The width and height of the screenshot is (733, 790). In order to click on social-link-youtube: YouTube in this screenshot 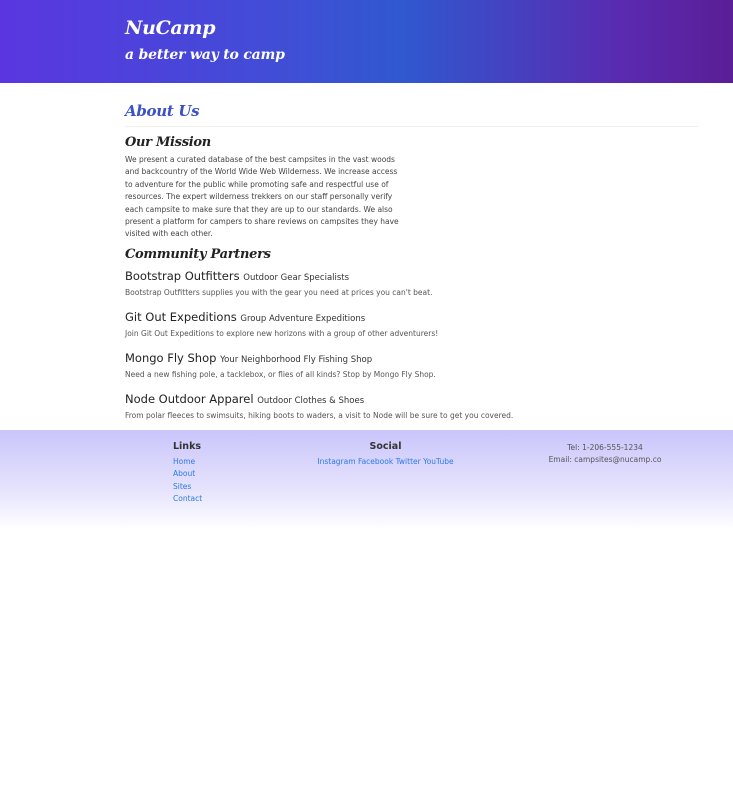, I will do `click(438, 461)`.